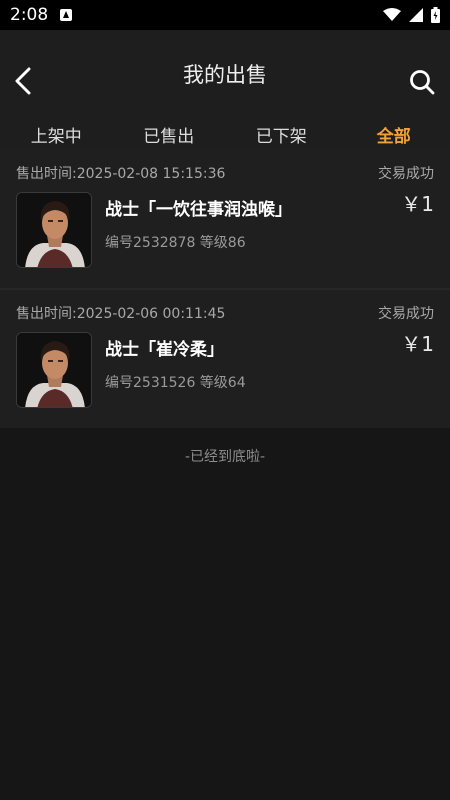 Image resolution: width=450 pixels, height=800 pixels. What do you see at coordinates (175, 383) in the screenshot?
I see `character-meta: 编号2531526 等级64` at bounding box center [175, 383].